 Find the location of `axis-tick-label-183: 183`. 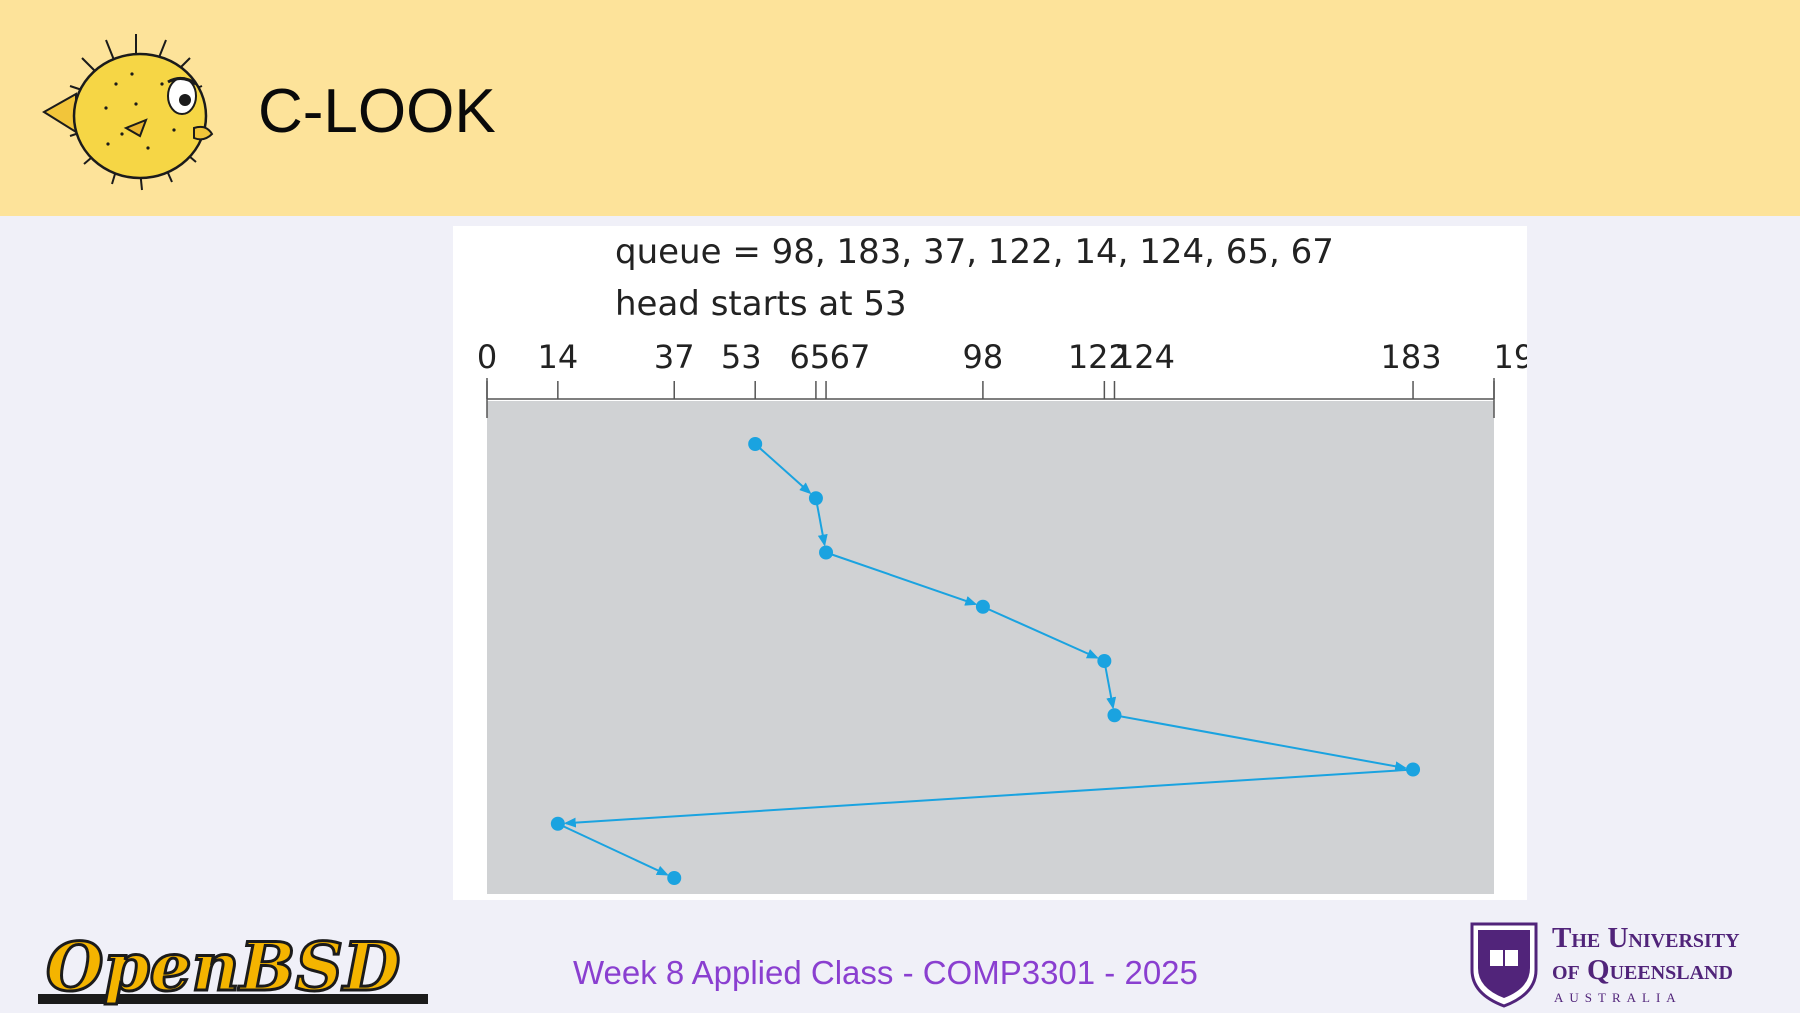

axis-tick-label-183: 183 is located at coordinates (1410, 357).